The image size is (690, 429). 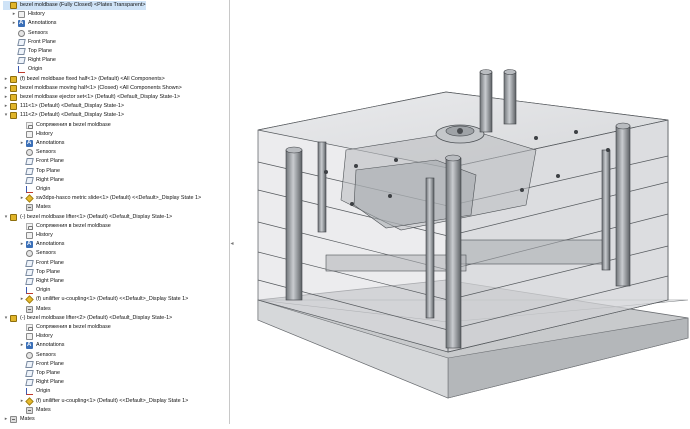 What do you see at coordinates (29, 254) in the screenshot?
I see `sensors-icon` at bounding box center [29, 254].